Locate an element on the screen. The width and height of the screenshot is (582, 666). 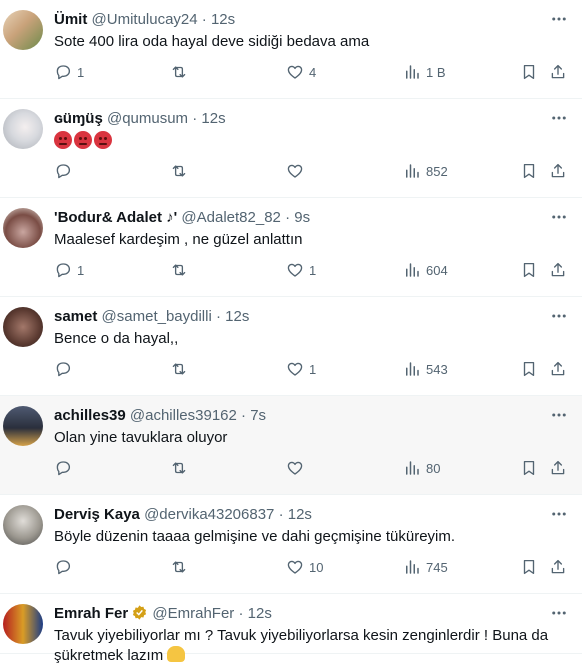
views-button: 604 is located at coordinates (425, 270).